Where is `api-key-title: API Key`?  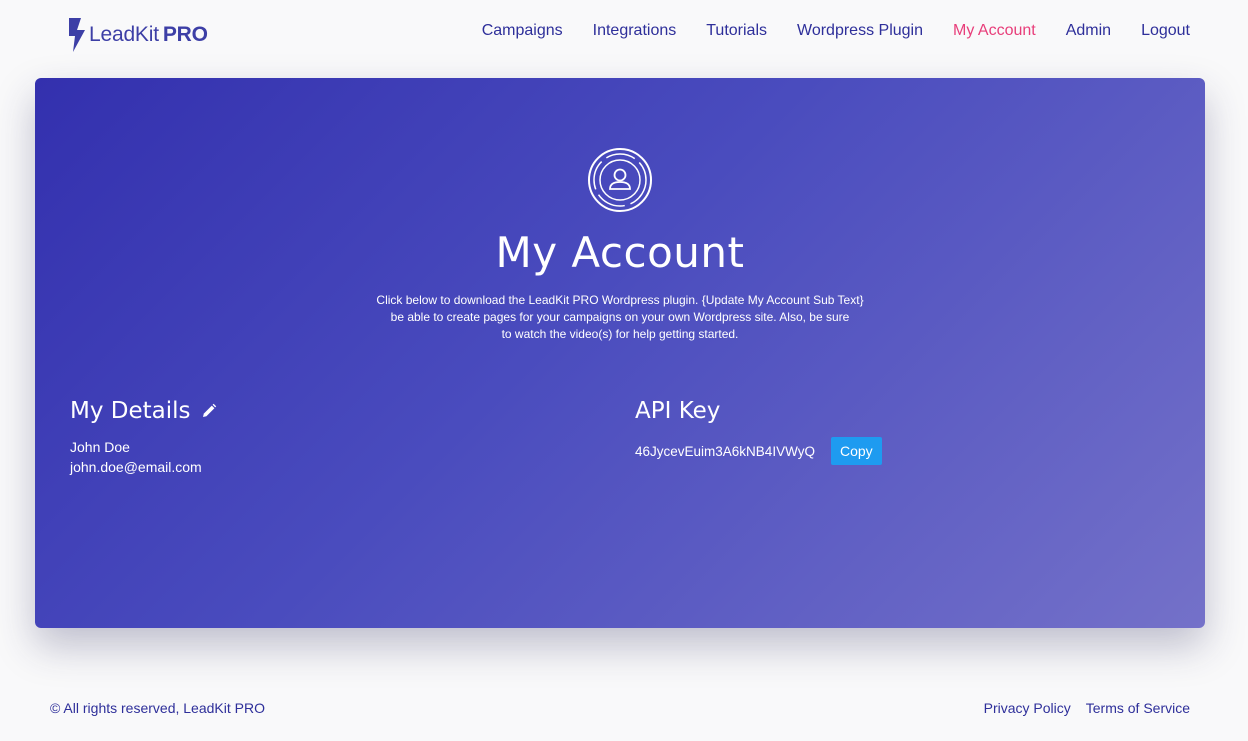
api-key-title: API Key is located at coordinates (678, 411).